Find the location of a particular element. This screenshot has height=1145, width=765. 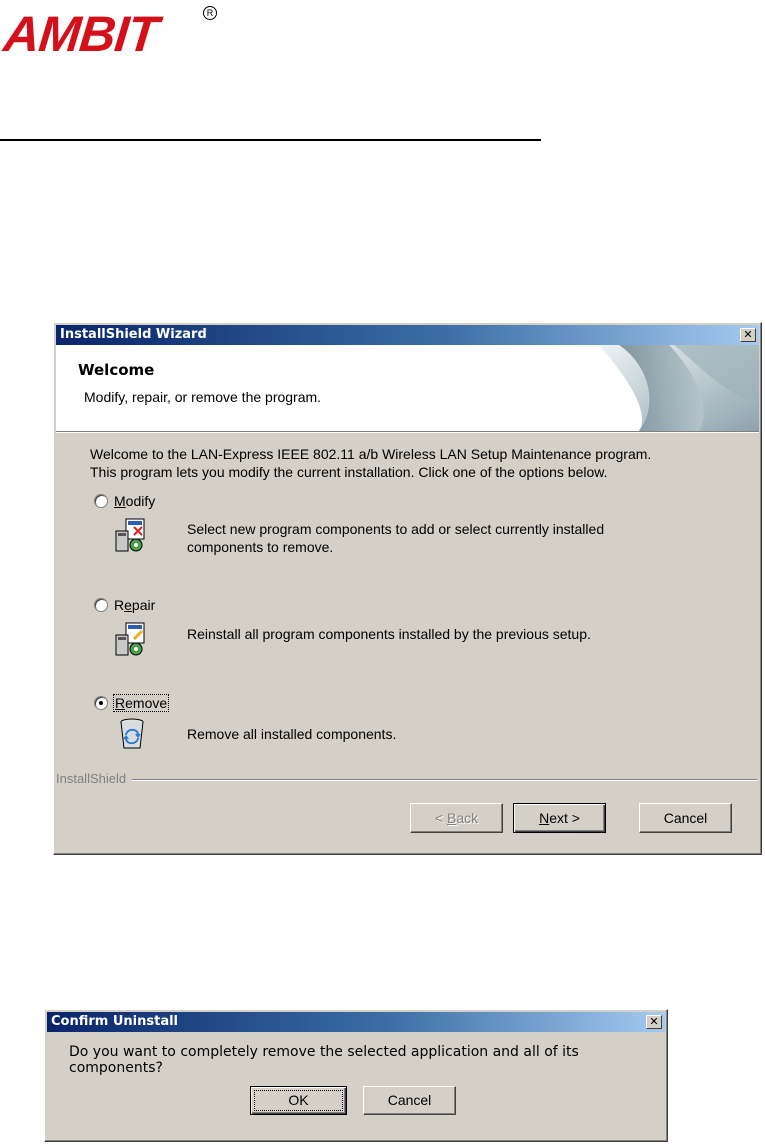

installshield-branding: InstallShield is located at coordinates (406, 779).